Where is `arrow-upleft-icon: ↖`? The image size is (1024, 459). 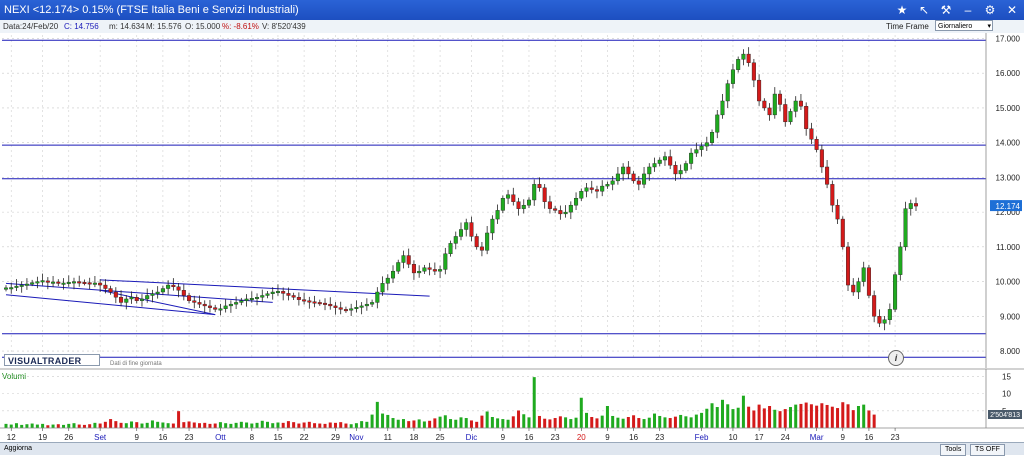 arrow-upleft-icon: ↖ is located at coordinates (924, 10).